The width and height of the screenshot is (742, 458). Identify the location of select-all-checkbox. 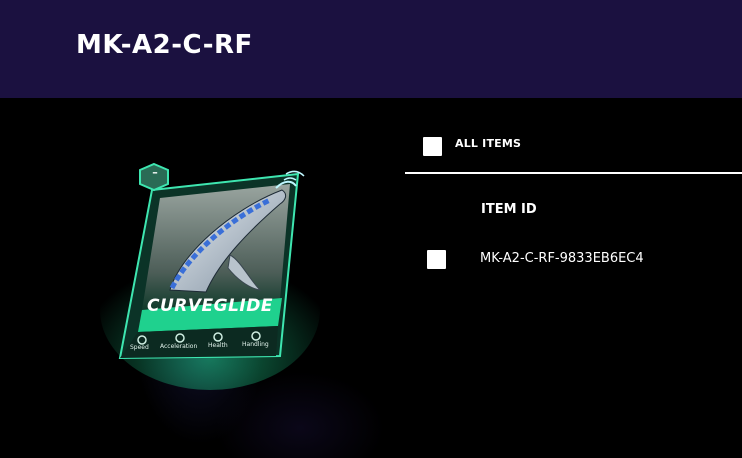
(432, 146).